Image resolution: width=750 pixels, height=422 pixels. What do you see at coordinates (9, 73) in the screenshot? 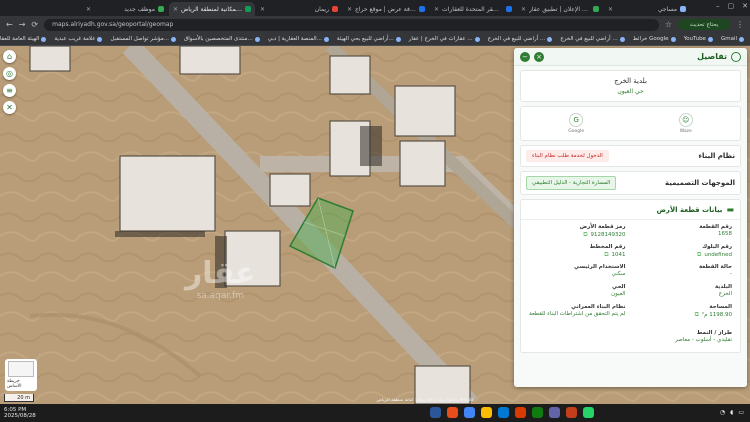
I see `locate-icon: ◎` at bounding box center [9, 73].